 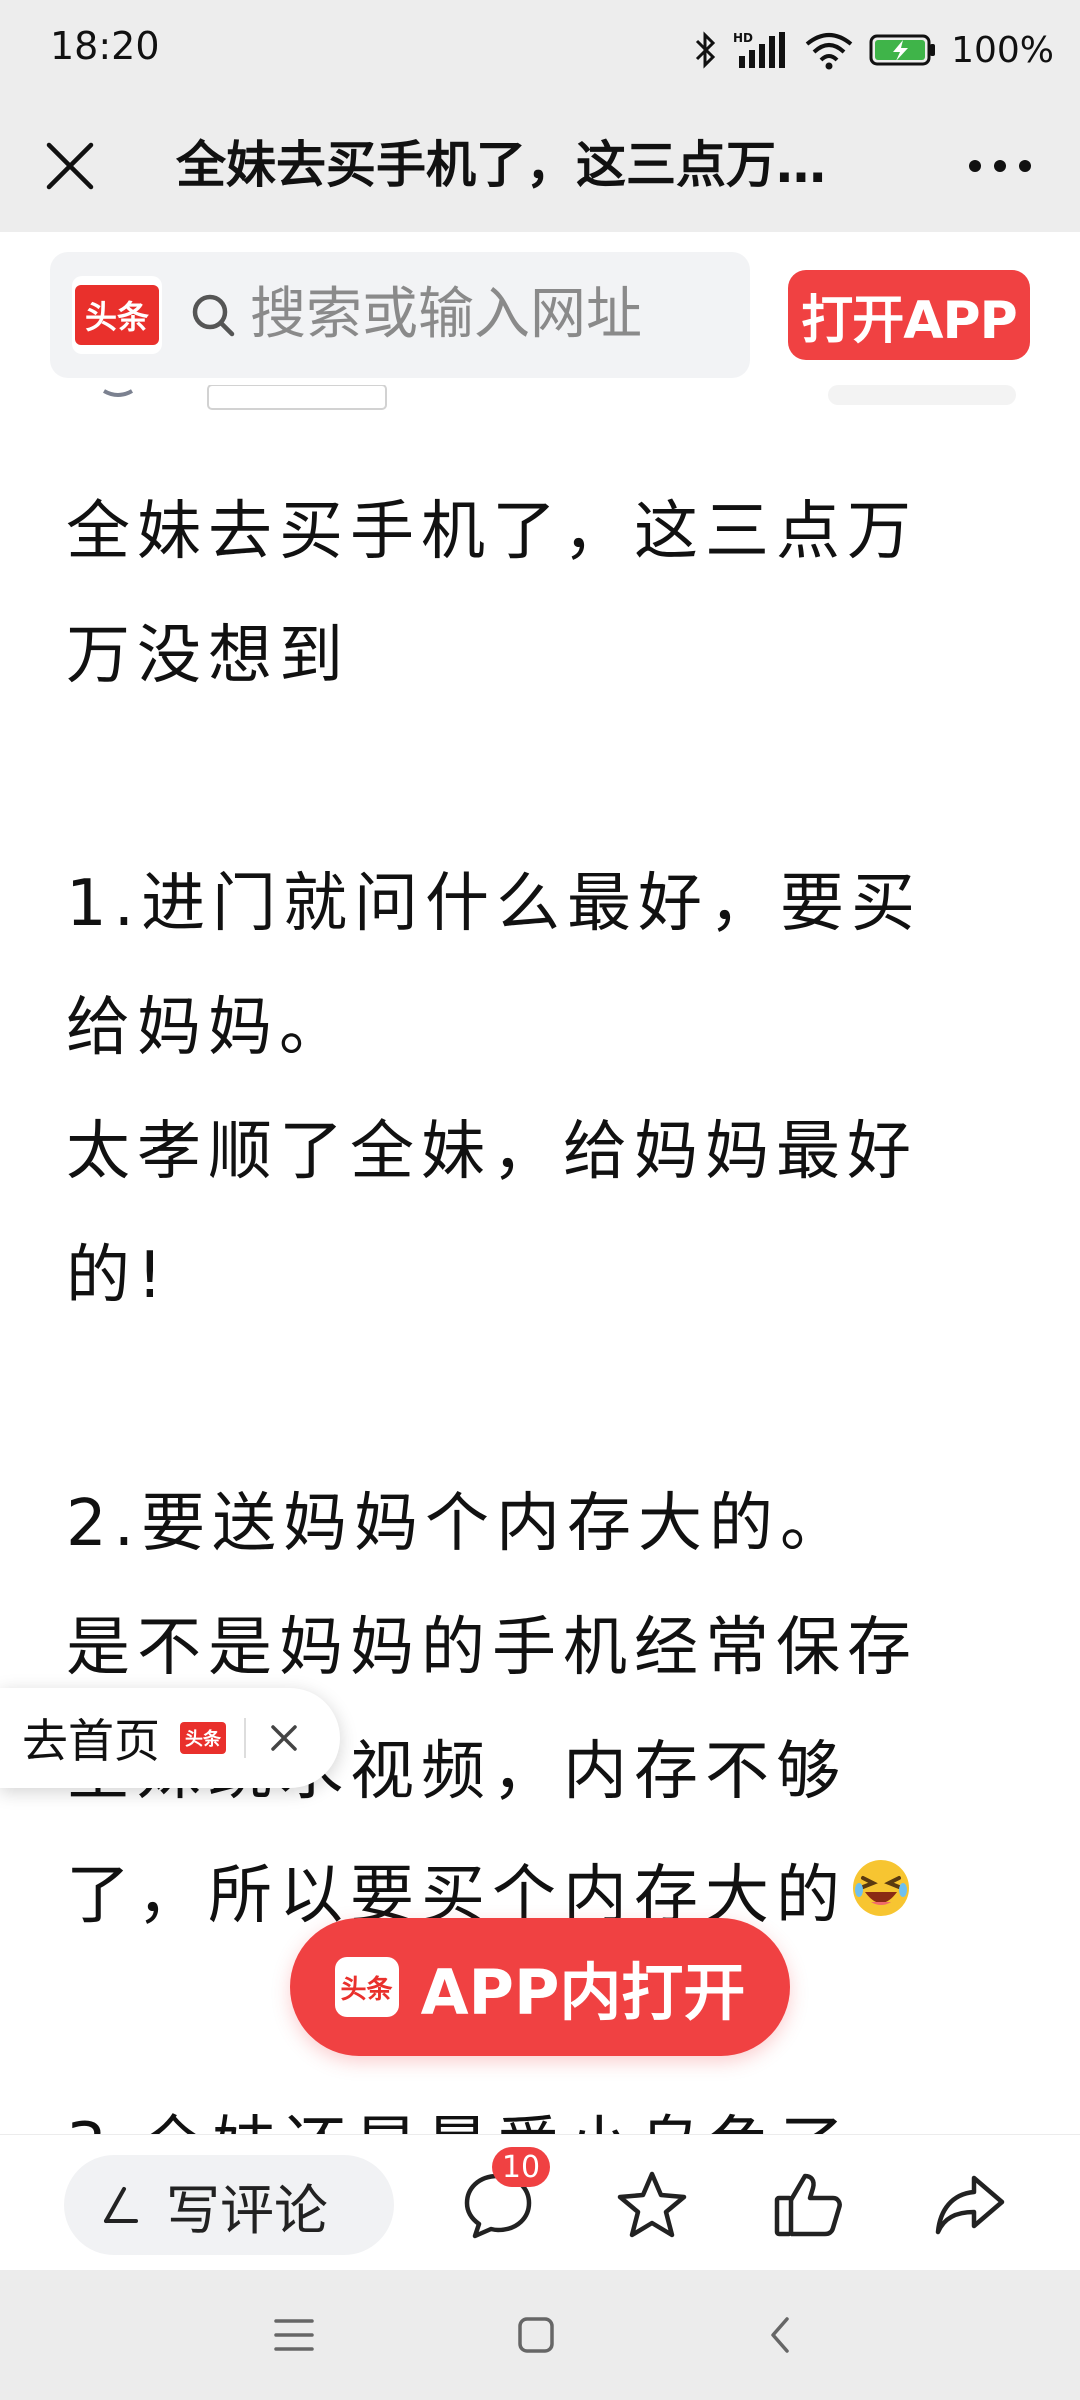 What do you see at coordinates (503, 2197) in the screenshot?
I see `comments-button: 10` at bounding box center [503, 2197].